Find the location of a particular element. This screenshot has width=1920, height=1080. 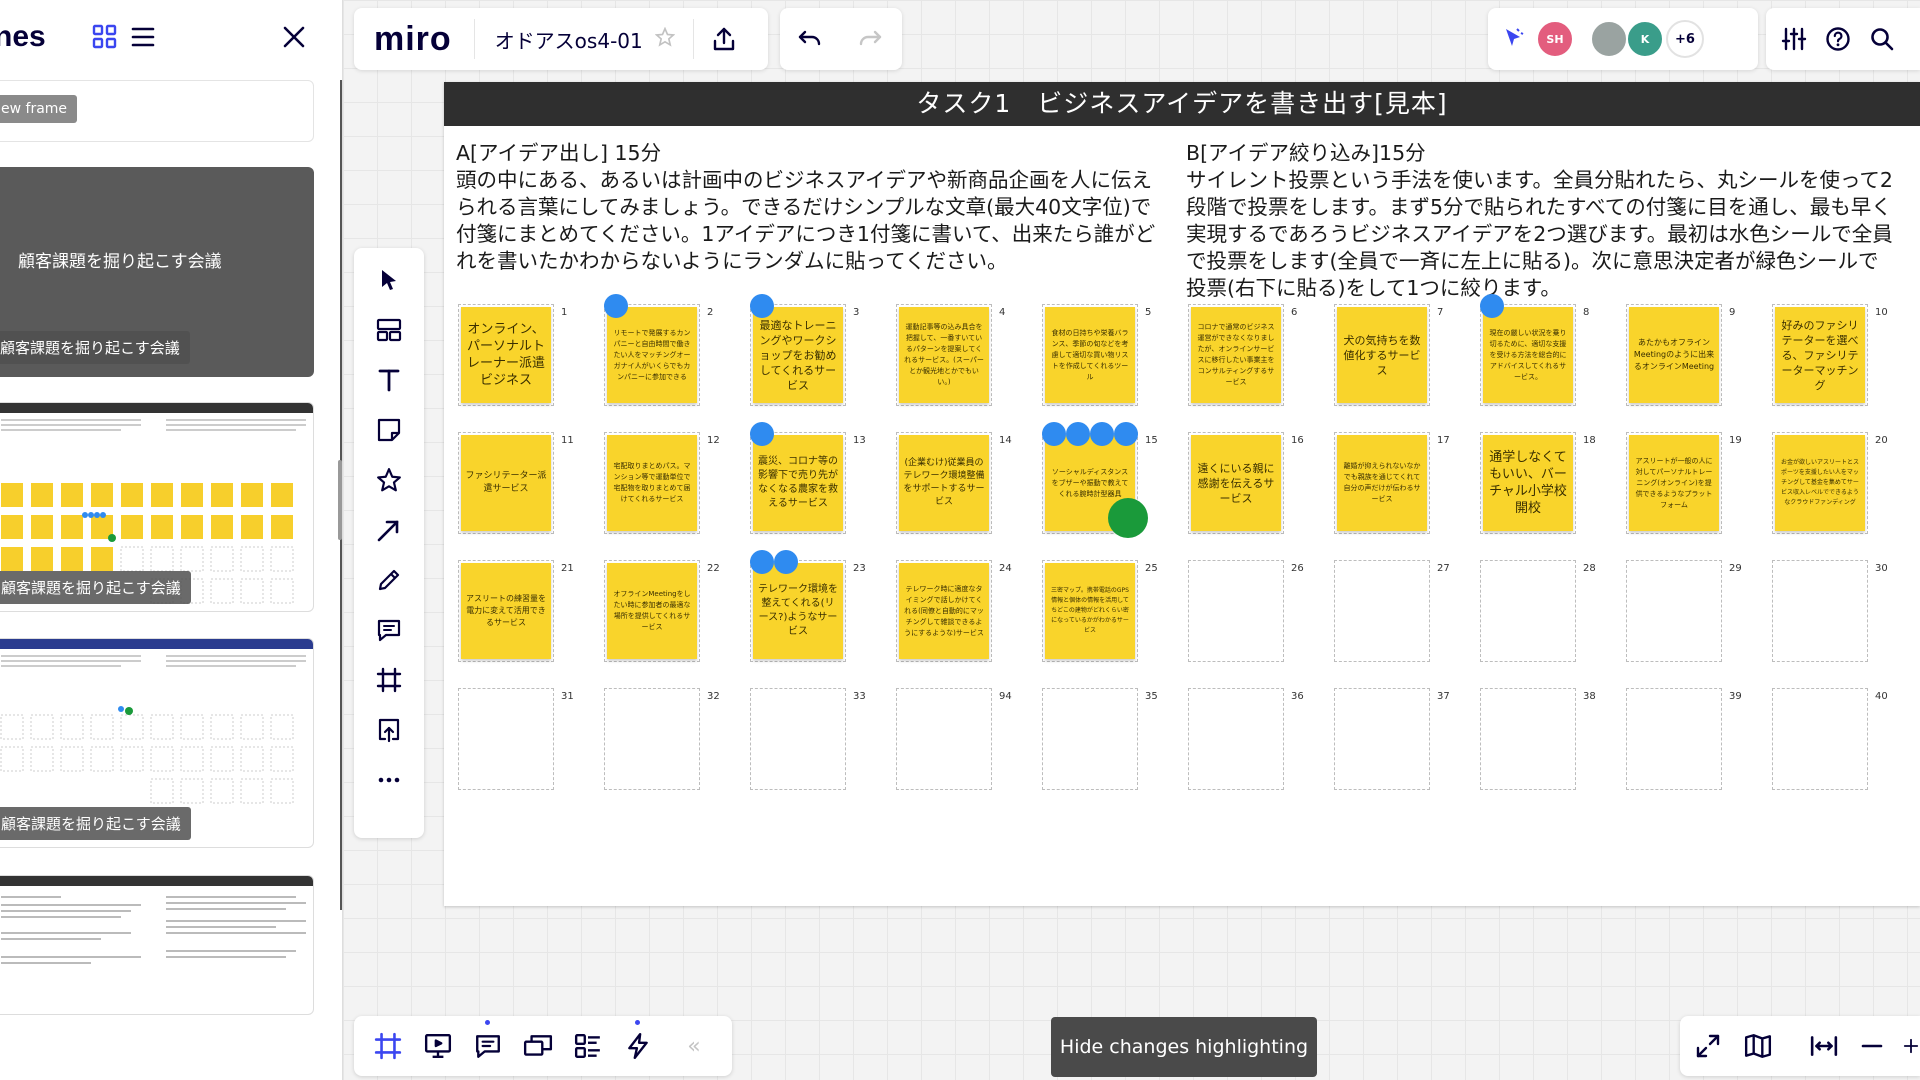

sticky-note: オフラインMeetingをしたい時に参加者の最適な場所を提供してくれるサービス is located at coordinates (652, 611).